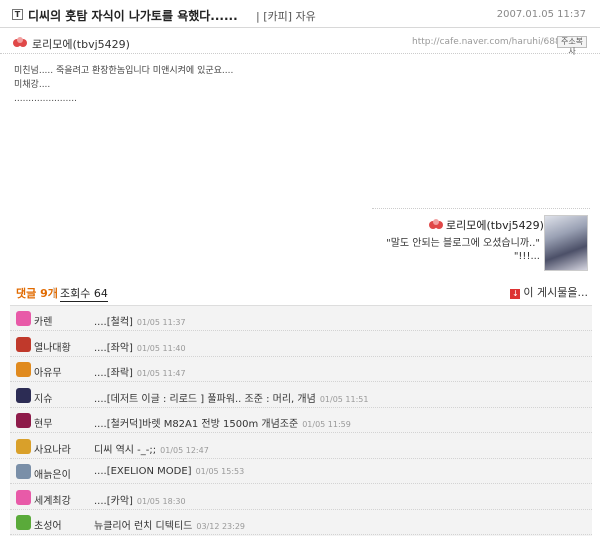 The image size is (600, 536). What do you see at coordinates (161, 348) in the screenshot?
I see `comment-time: 01/05 11:40` at bounding box center [161, 348].